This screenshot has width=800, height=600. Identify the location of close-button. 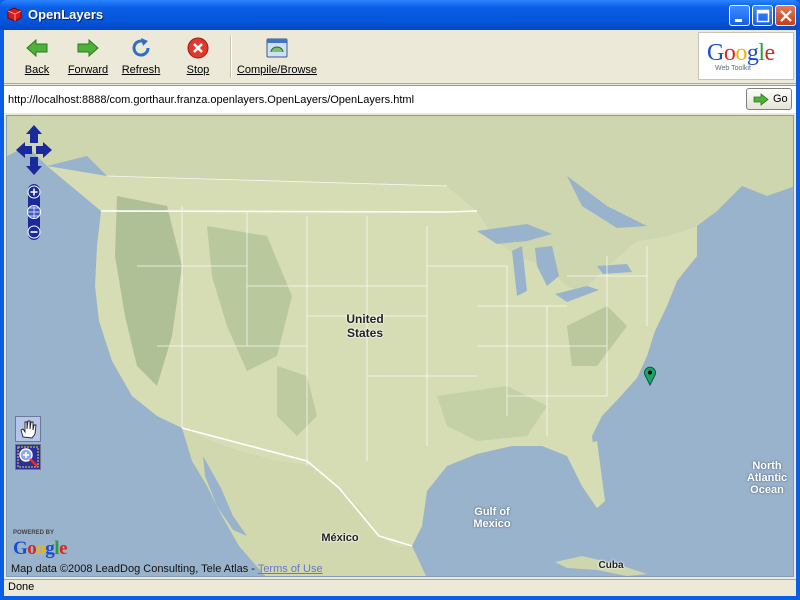
(785, 15).